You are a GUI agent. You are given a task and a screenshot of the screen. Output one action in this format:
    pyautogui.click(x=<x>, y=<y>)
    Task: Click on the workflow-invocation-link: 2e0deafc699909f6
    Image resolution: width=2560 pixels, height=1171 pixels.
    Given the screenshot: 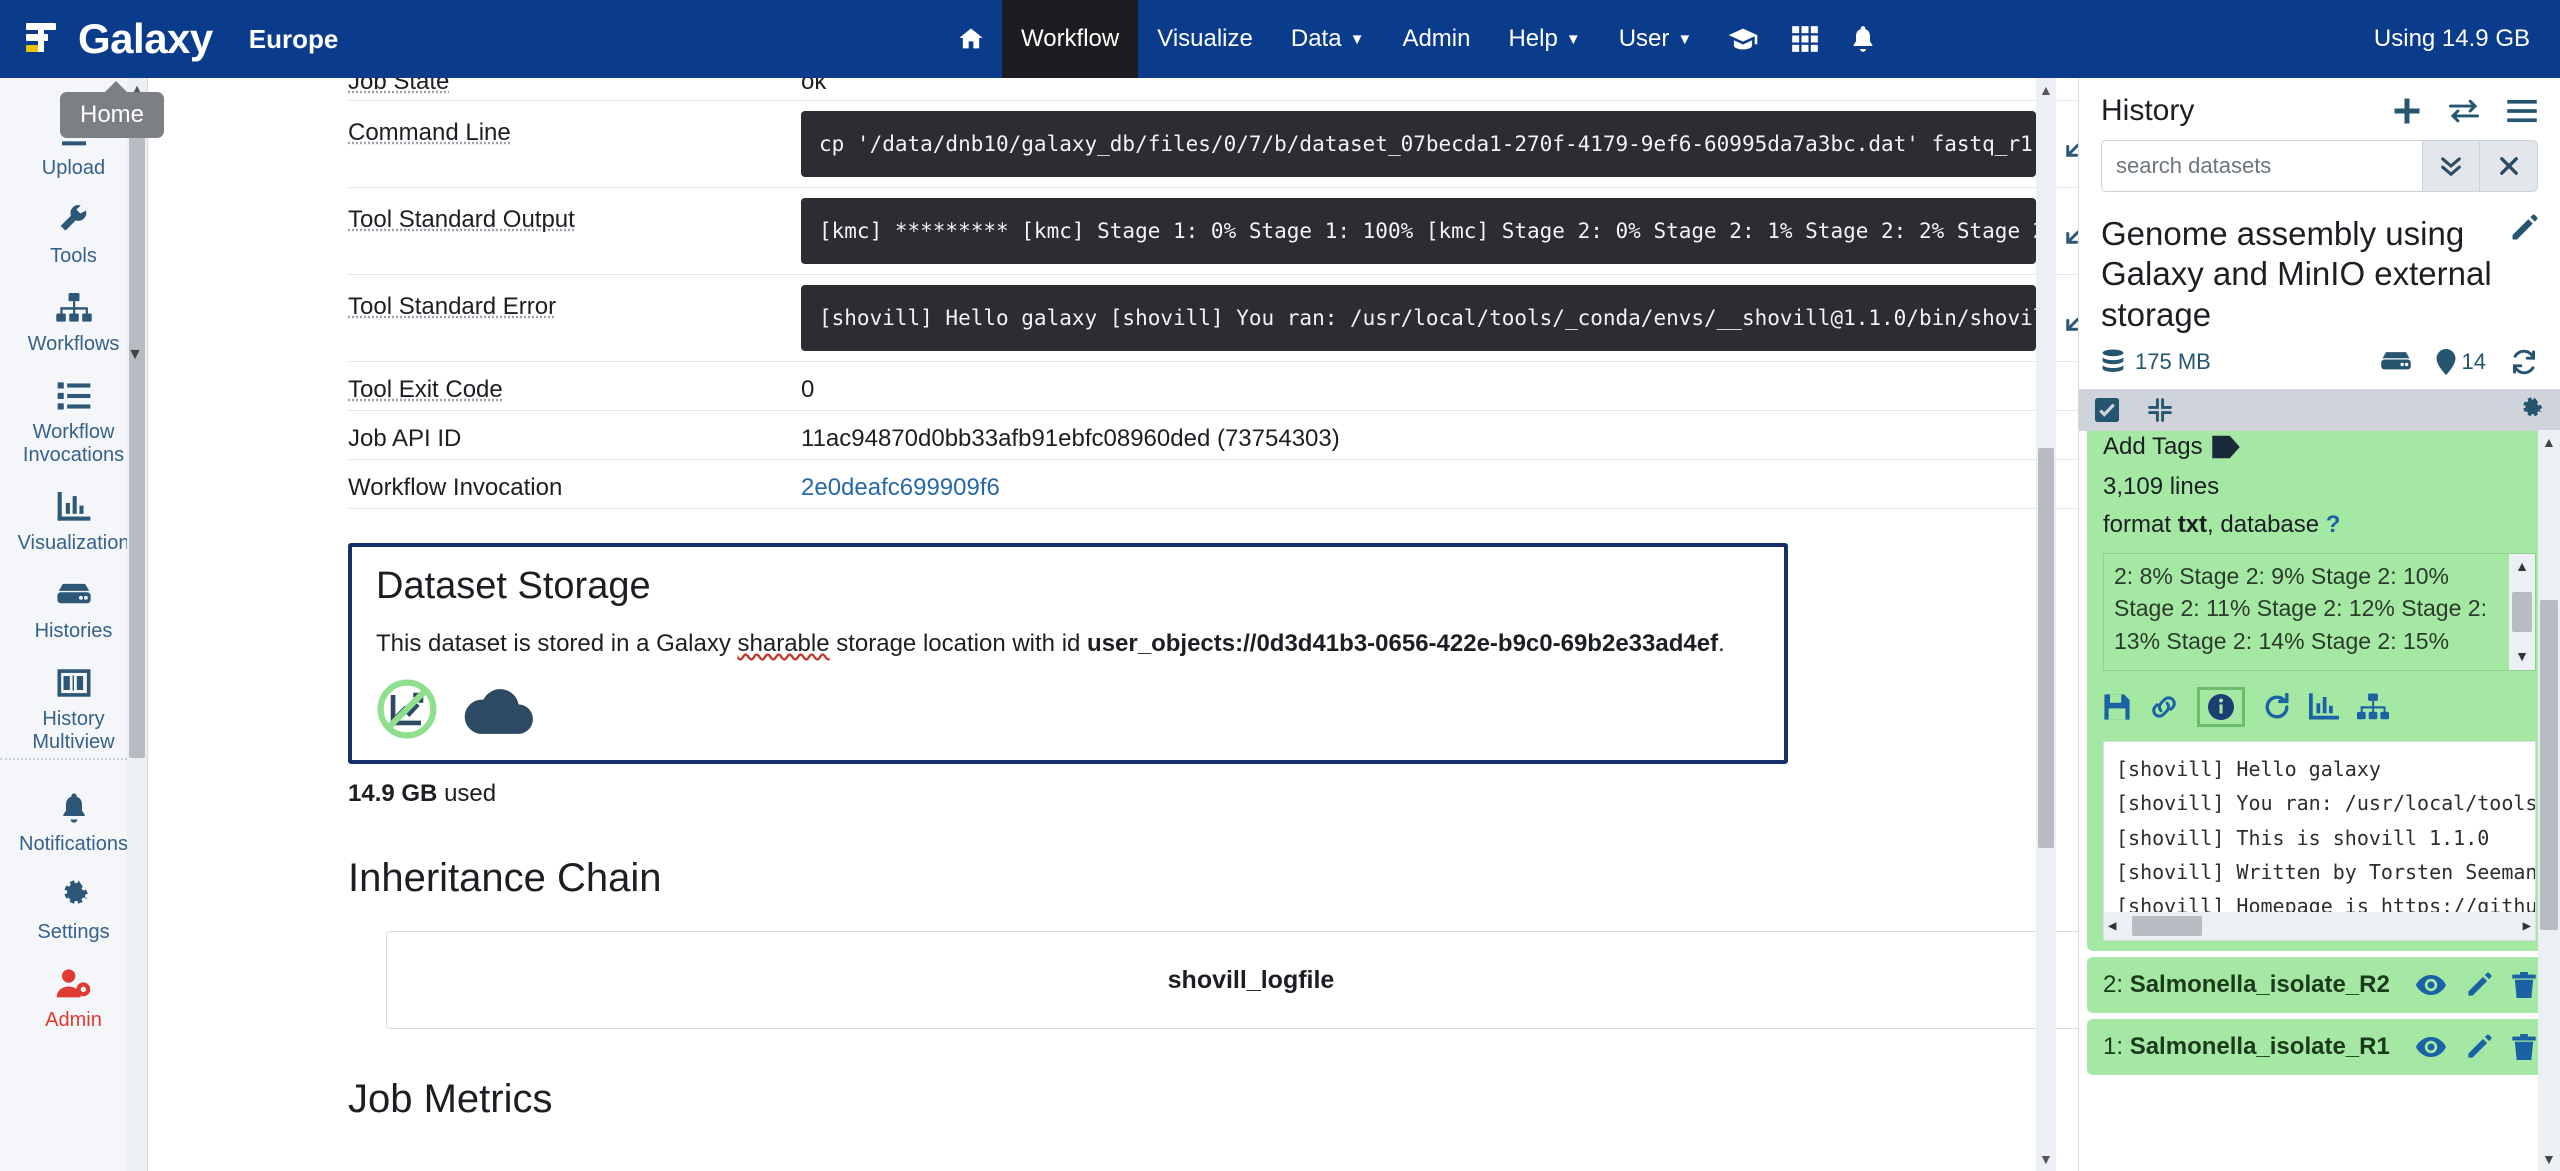 What is the action you would take?
    pyautogui.click(x=900, y=487)
    